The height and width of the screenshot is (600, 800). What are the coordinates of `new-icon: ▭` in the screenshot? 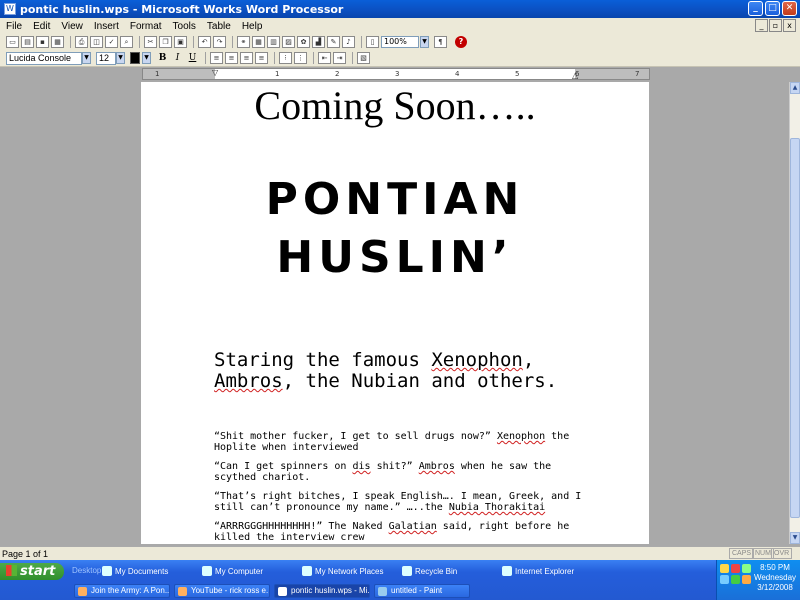 It's located at (12, 42).